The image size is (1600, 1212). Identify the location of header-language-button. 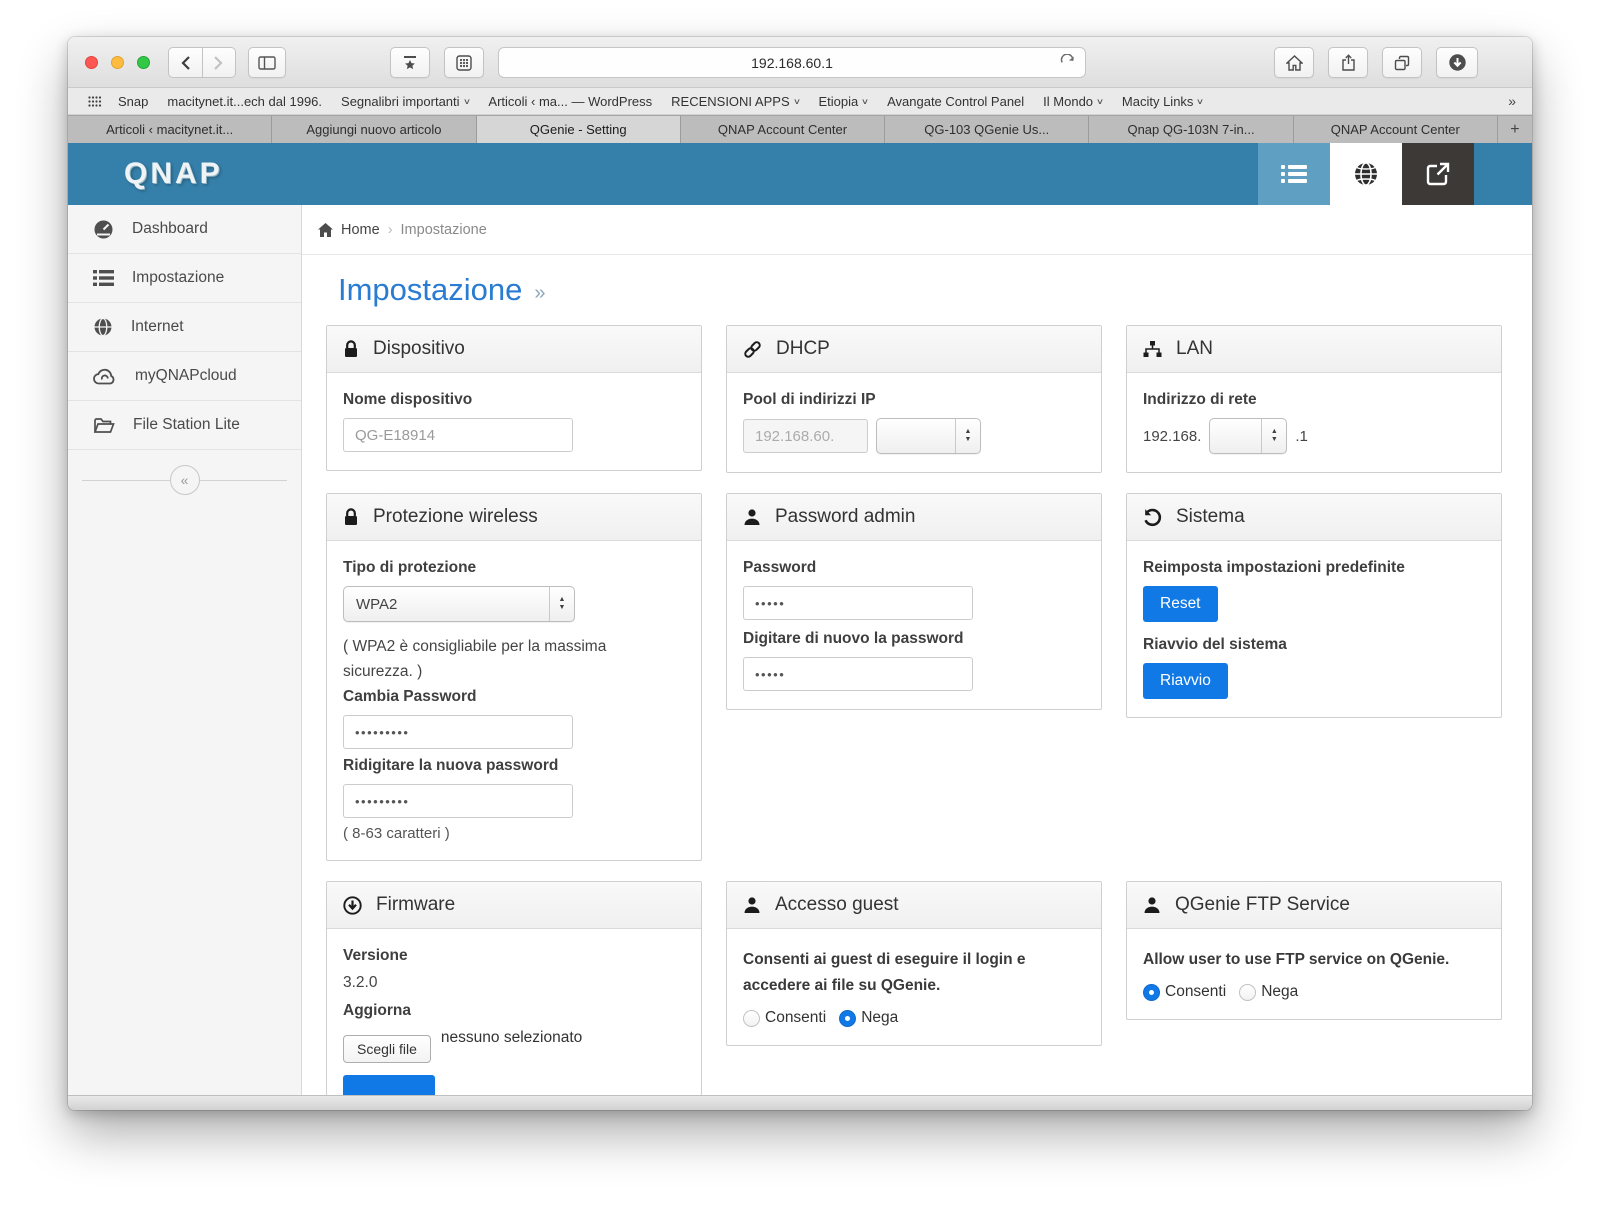
(1366, 174).